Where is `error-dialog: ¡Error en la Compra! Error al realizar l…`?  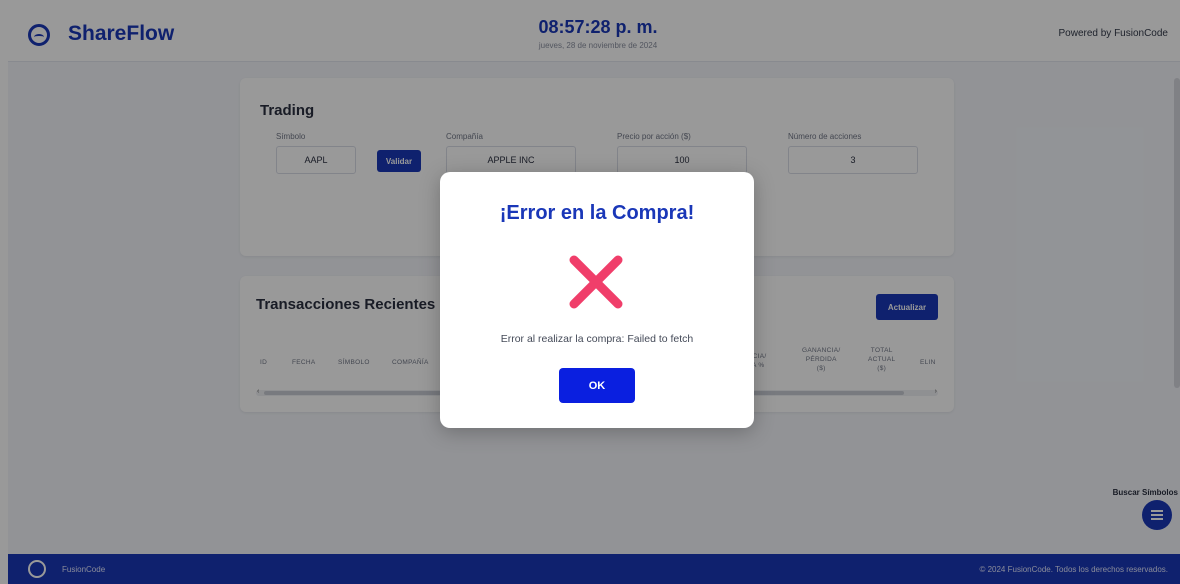 error-dialog: ¡Error en la Compra! Error al realizar l… is located at coordinates (597, 300).